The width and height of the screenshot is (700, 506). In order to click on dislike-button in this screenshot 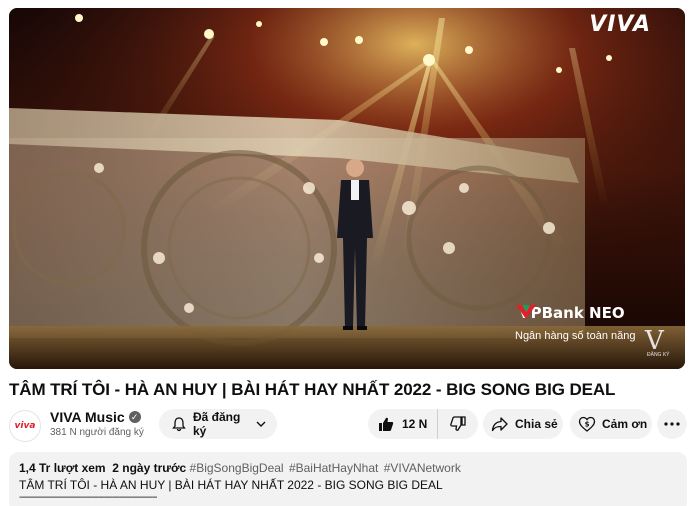, I will do `click(458, 424)`.